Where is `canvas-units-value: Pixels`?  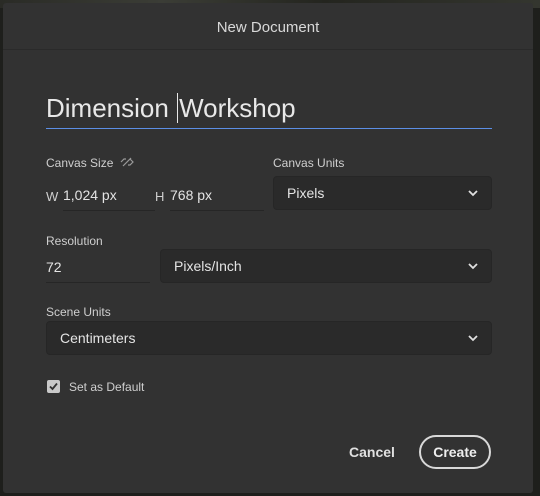
canvas-units-value: Pixels is located at coordinates (306, 193).